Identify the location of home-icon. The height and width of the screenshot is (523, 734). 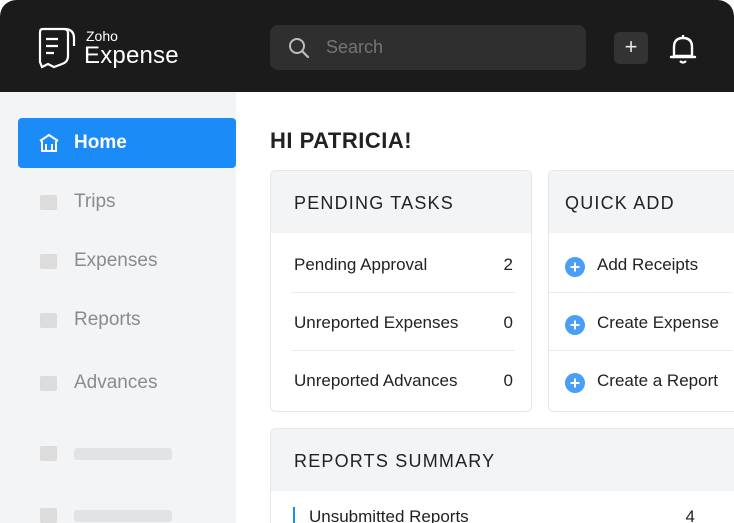
(49, 142).